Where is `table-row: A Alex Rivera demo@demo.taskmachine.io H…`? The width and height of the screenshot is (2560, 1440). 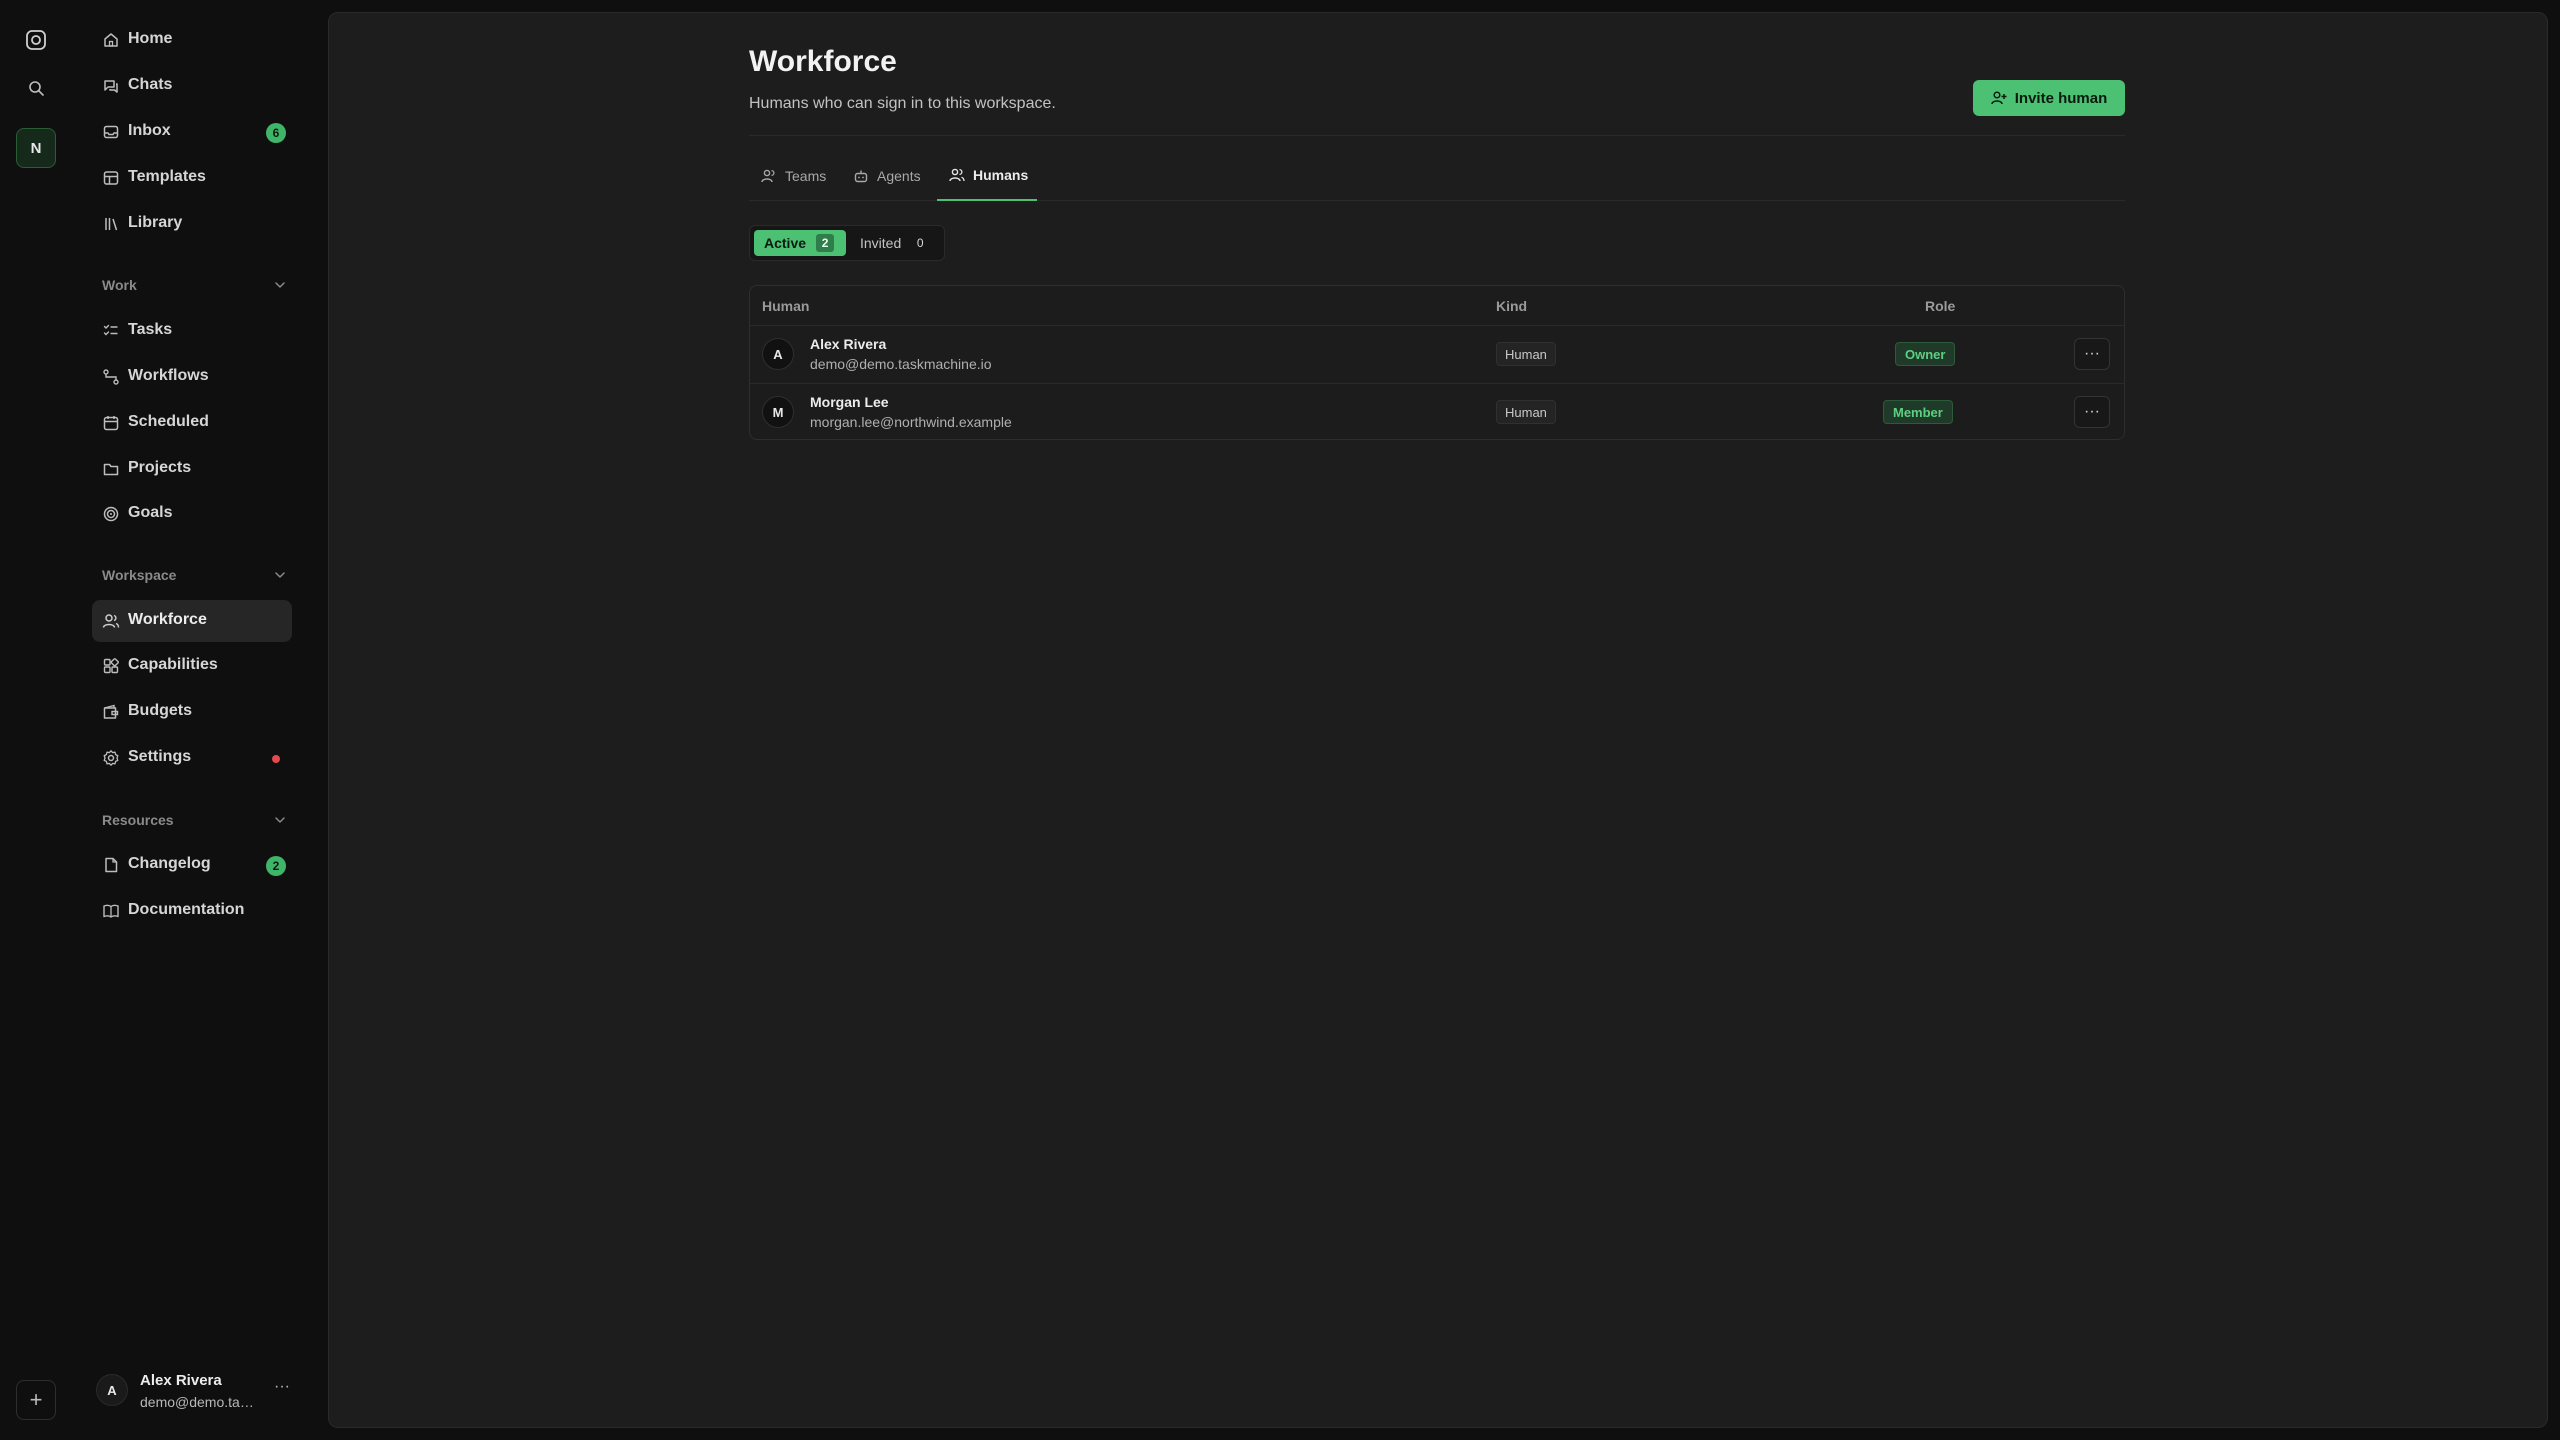
table-row: A Alex Rivera demo@demo.taskmachine.io H… is located at coordinates (1437, 354).